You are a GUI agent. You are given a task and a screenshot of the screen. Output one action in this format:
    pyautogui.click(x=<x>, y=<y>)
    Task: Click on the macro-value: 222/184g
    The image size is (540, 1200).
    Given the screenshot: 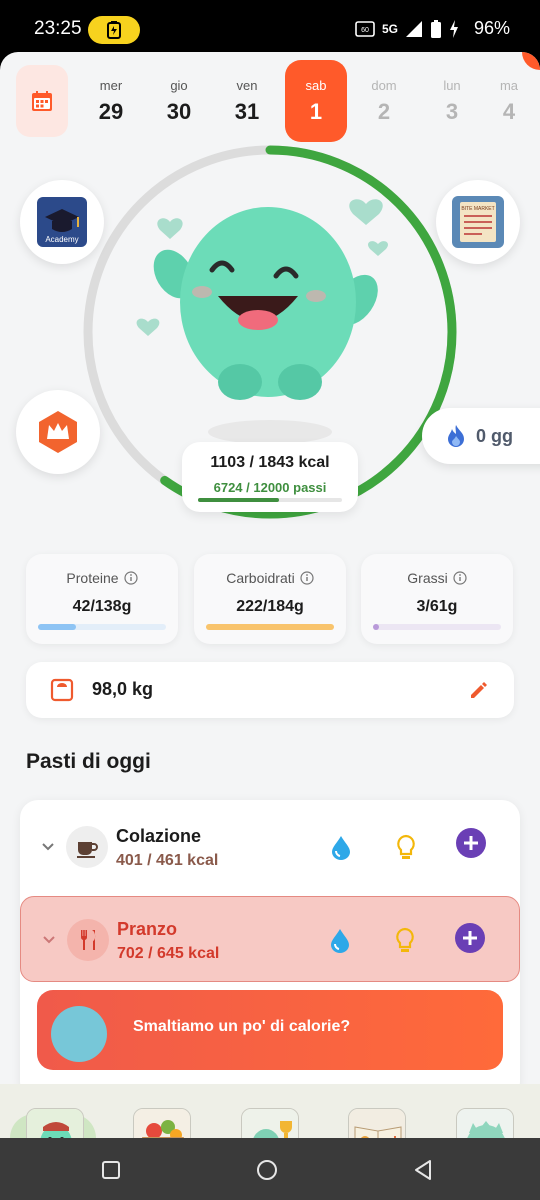 What is the action you would take?
    pyautogui.click(x=270, y=606)
    